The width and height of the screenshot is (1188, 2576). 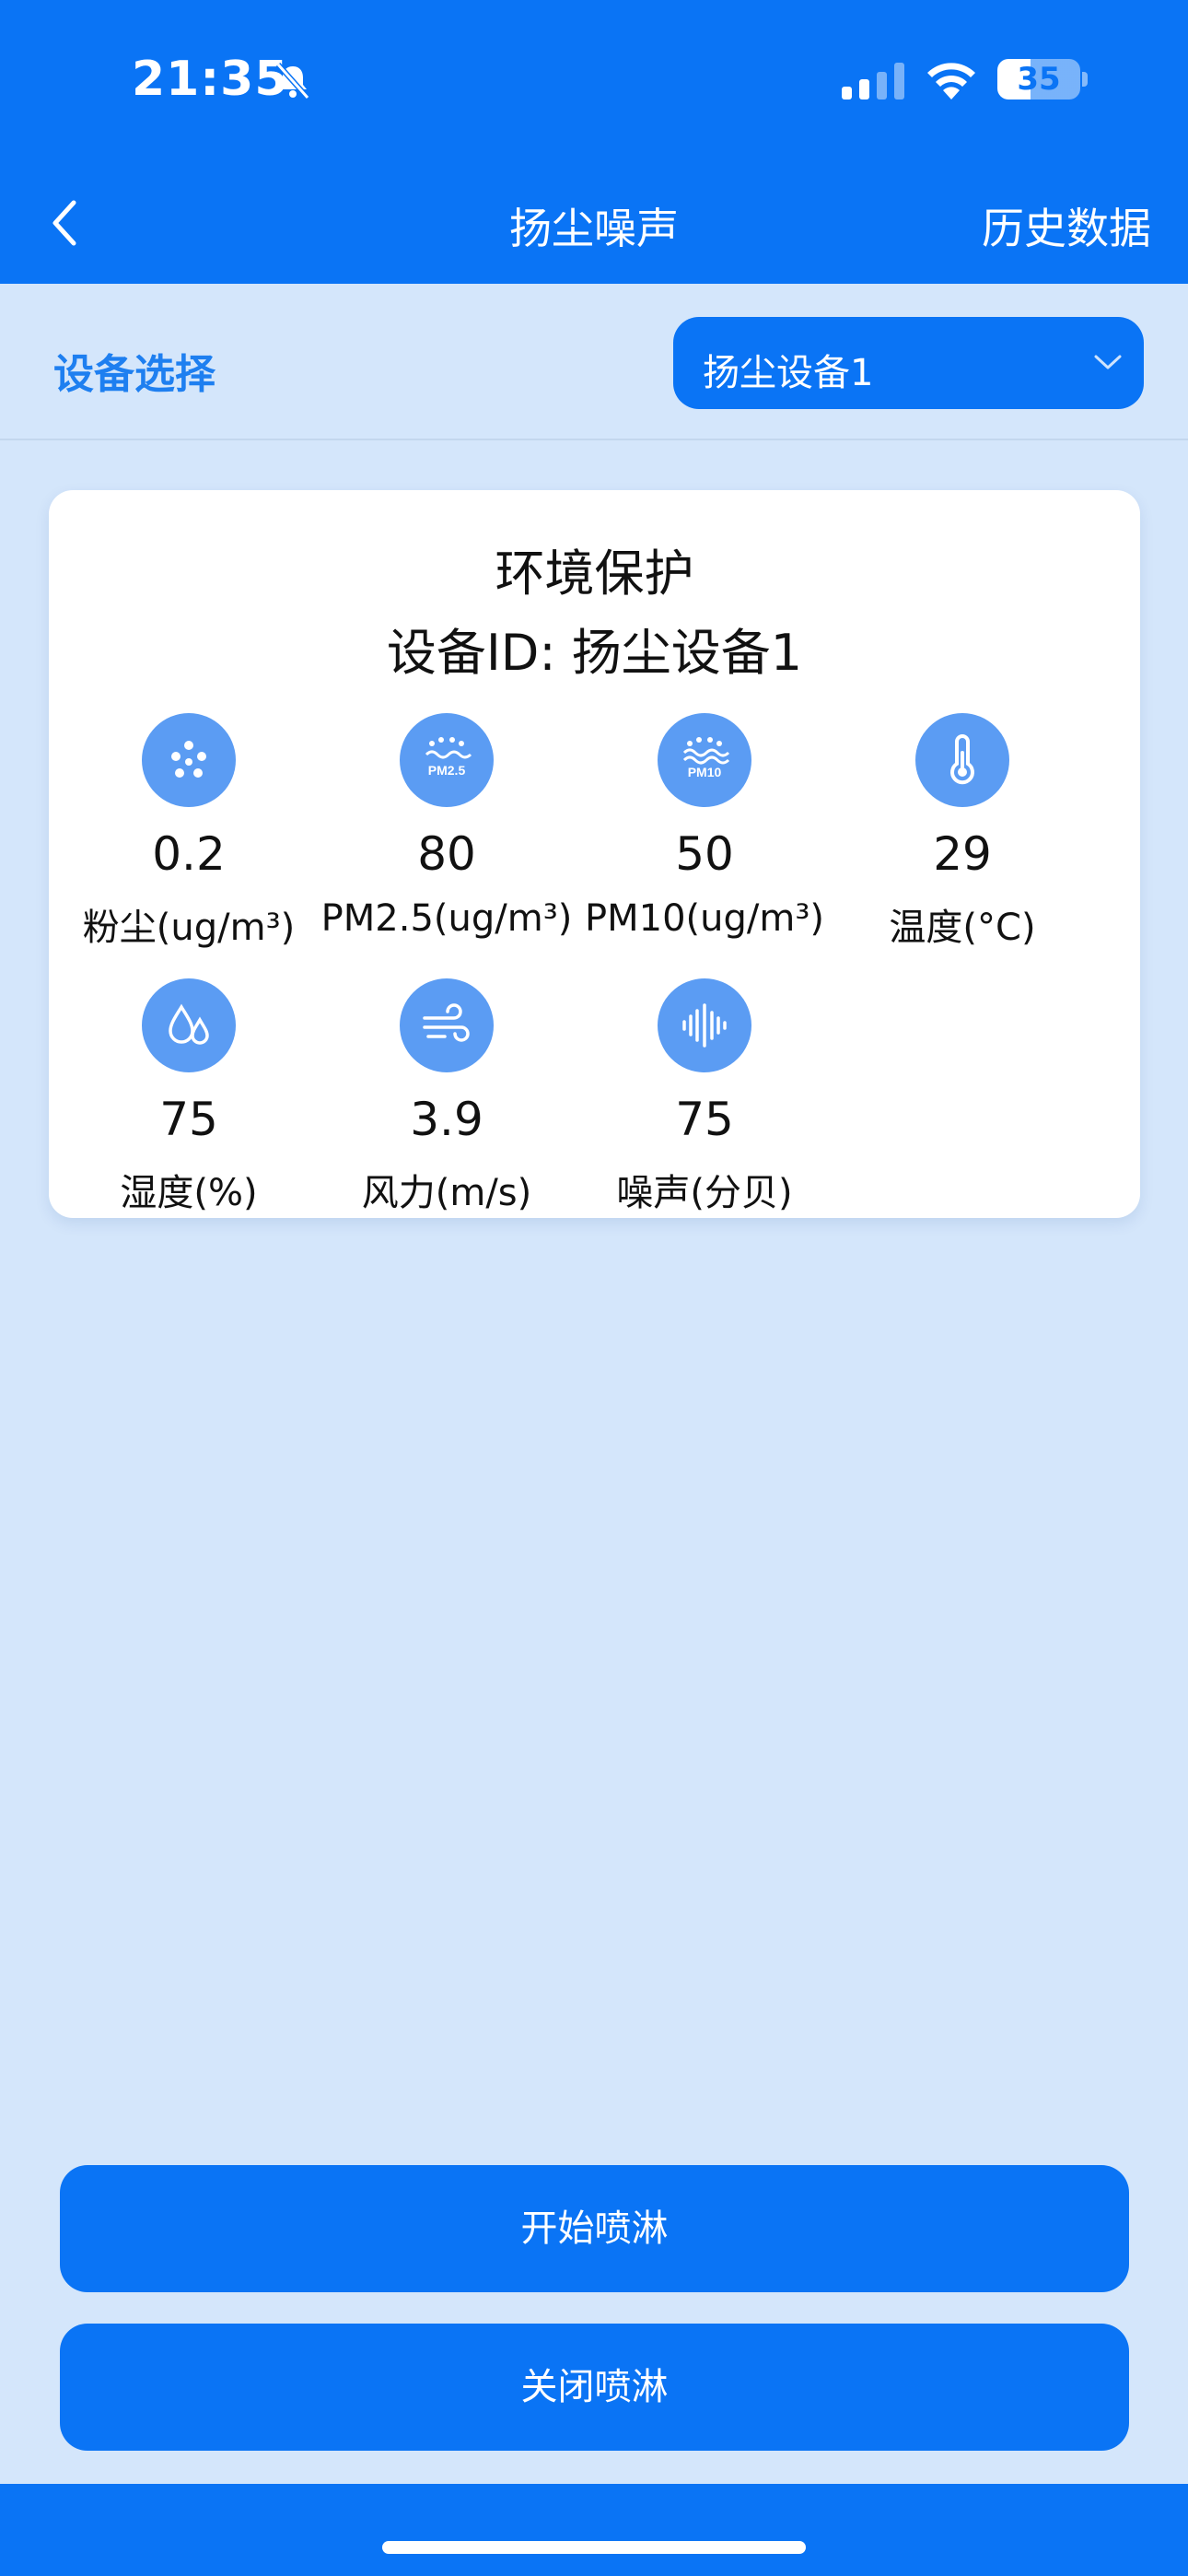 I want to click on metric-value: 3.9, so click(x=446, y=1119).